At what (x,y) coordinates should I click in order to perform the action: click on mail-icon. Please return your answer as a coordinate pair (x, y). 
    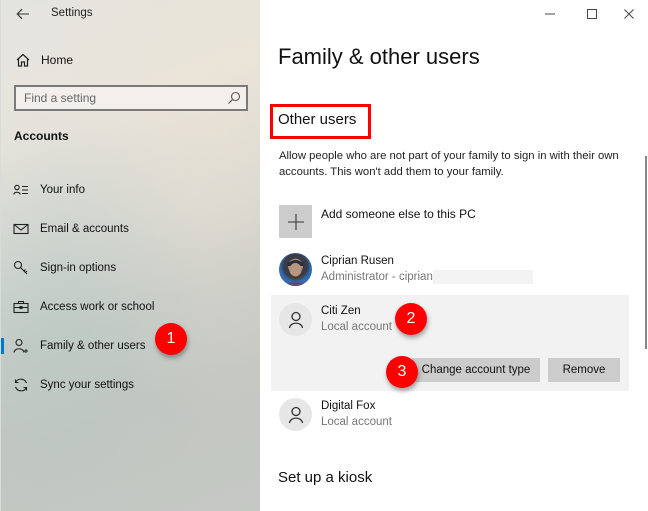
    Looking at the image, I should click on (21, 229).